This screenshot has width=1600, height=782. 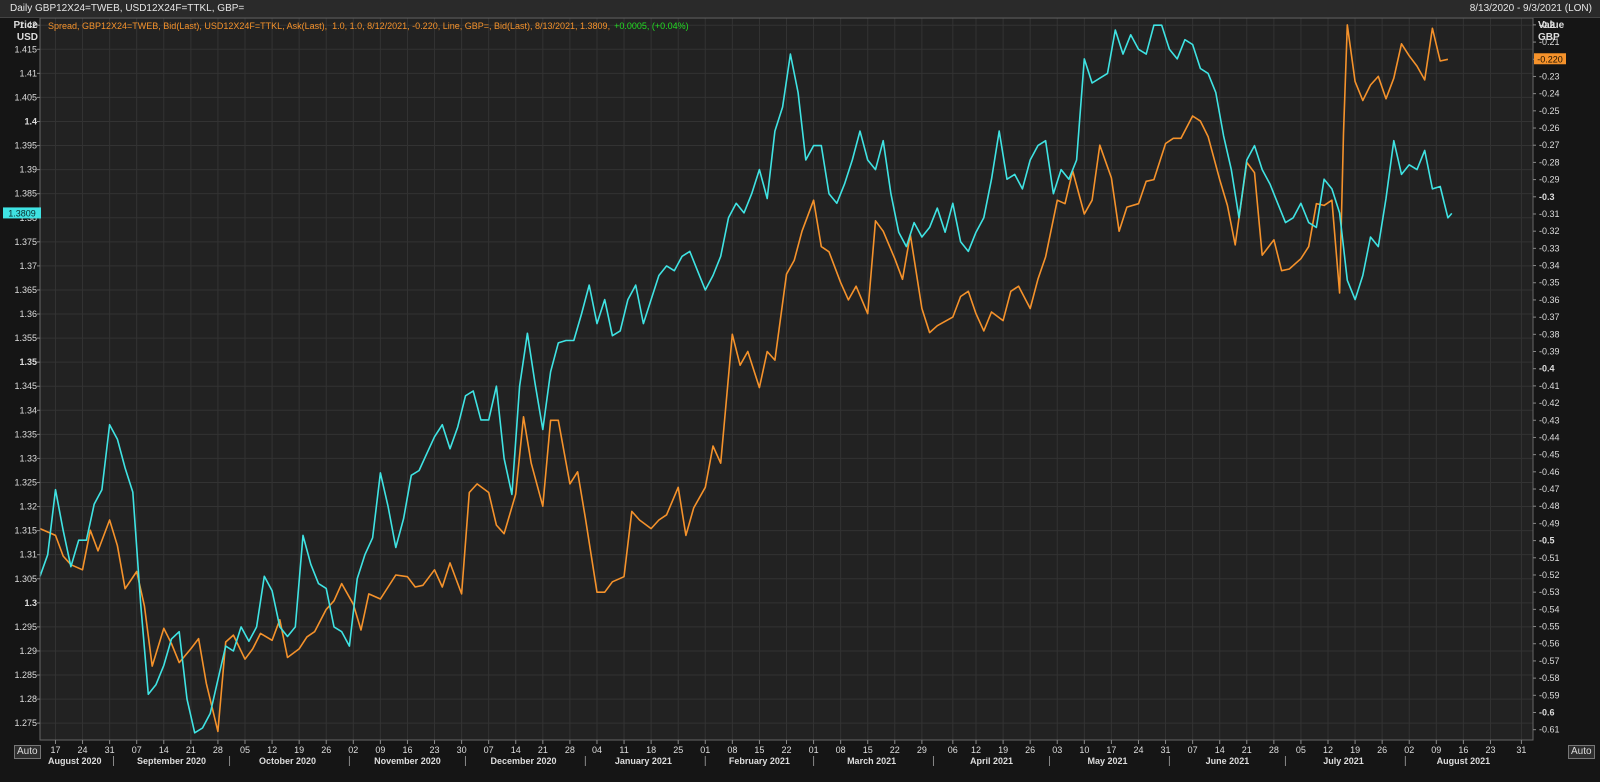 What do you see at coordinates (28, 458) in the screenshot?
I see `left-tick-label: 1.33` at bounding box center [28, 458].